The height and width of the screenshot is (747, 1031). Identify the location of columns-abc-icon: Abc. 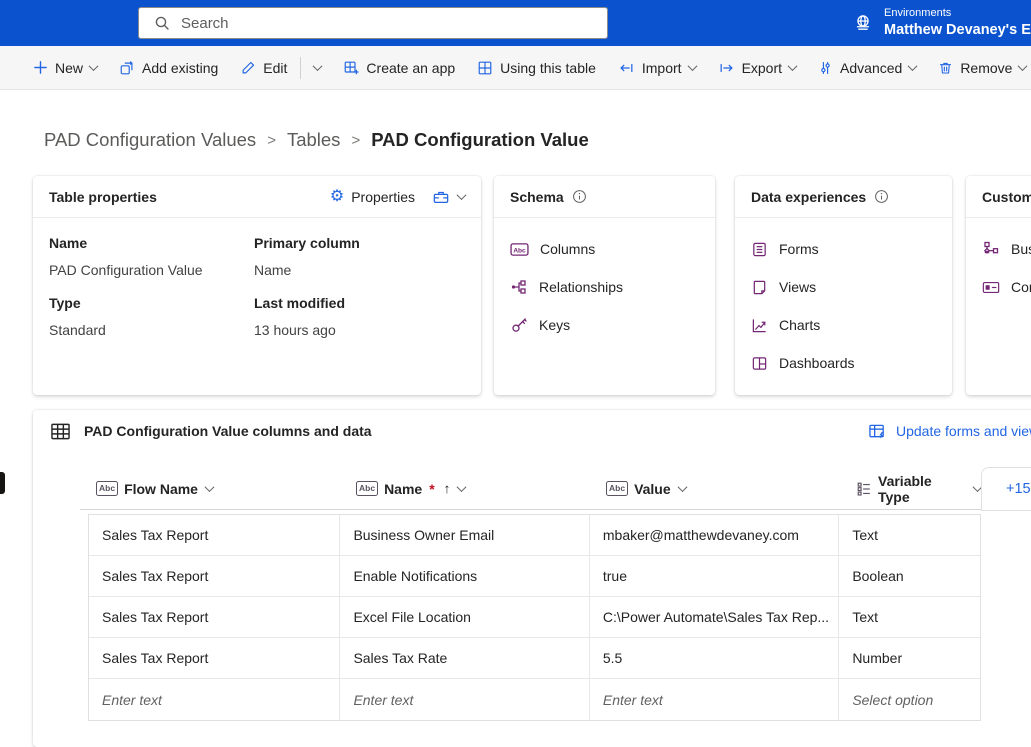
(519, 249).